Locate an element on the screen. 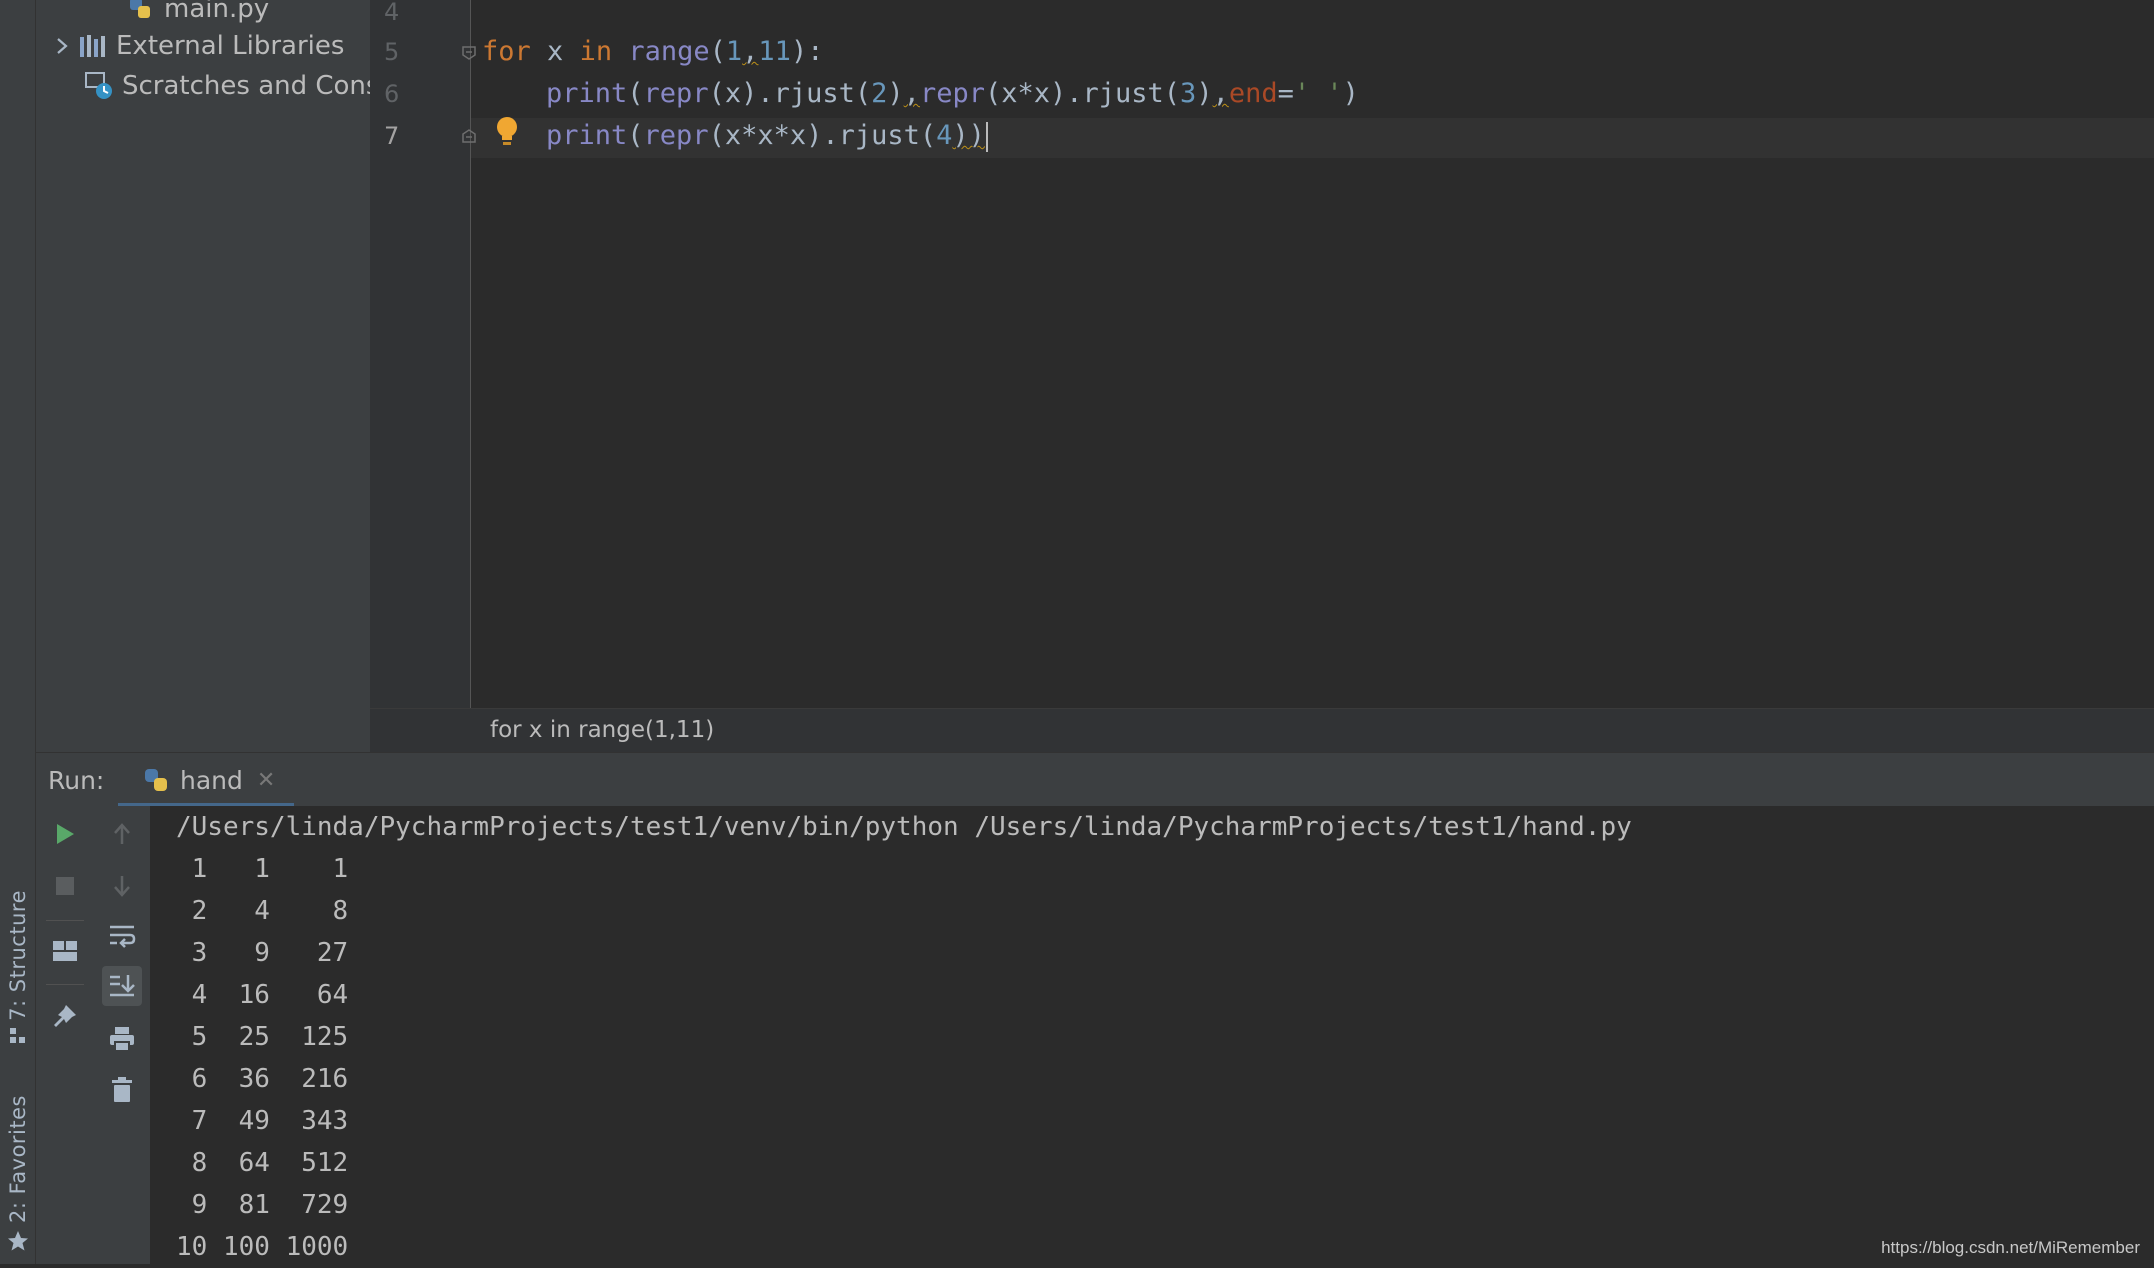  favorites-tool-tab: 2: Favorites is located at coordinates (17, 1174).